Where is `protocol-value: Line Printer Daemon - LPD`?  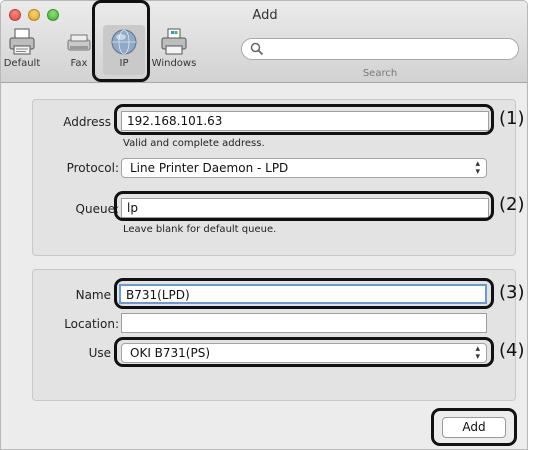 protocol-value: Line Printer Daemon - LPD is located at coordinates (209, 168).